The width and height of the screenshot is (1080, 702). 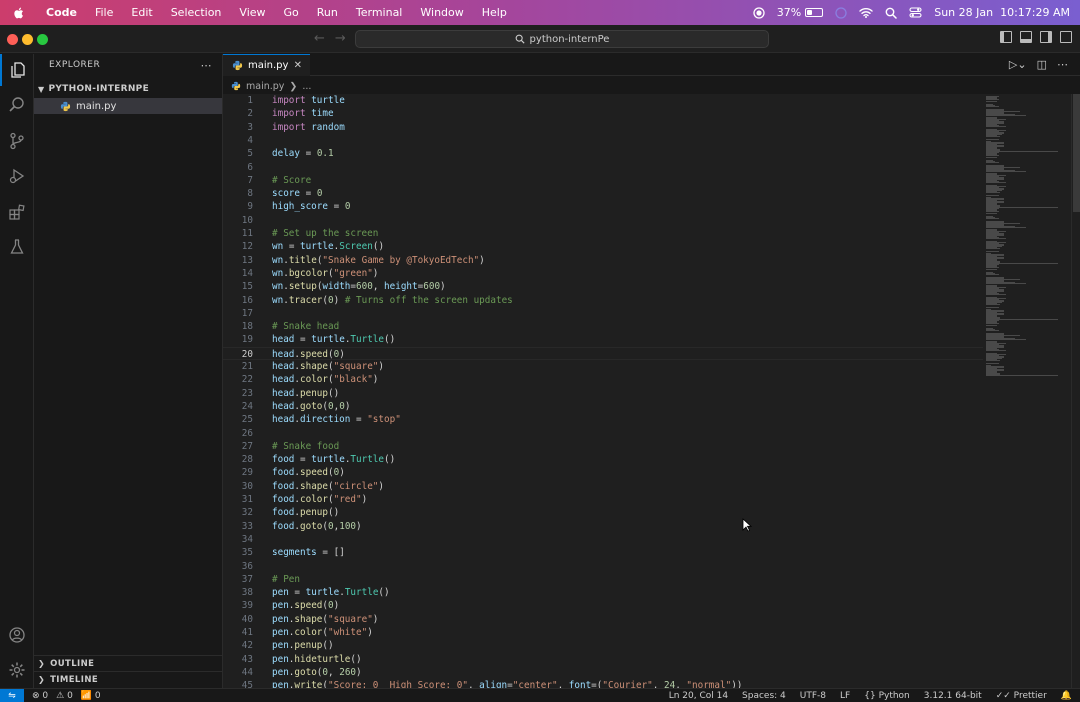 I want to click on wifi-icon, so click(x=866, y=12).